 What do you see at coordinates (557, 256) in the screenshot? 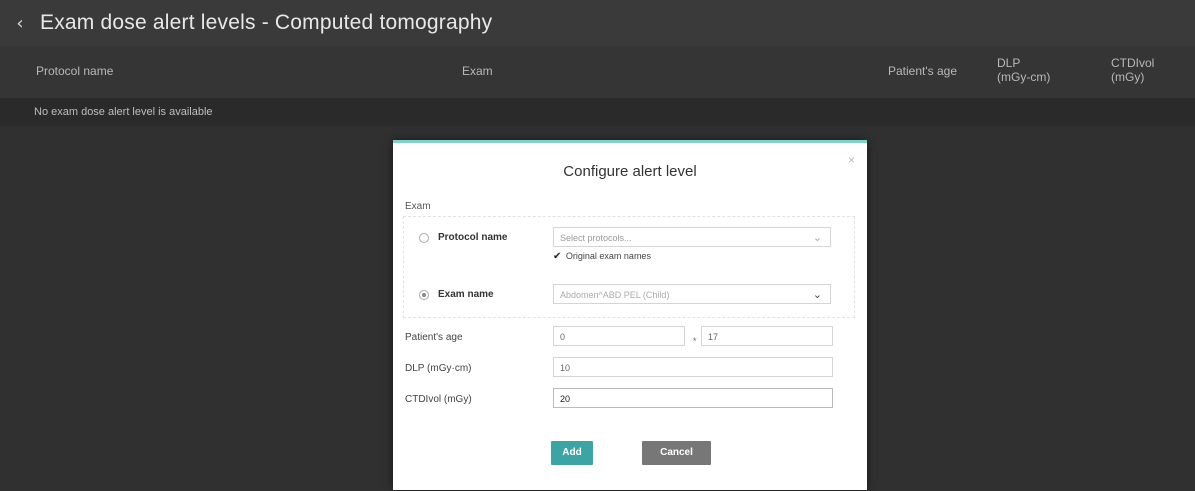
I see `checkmark-icon: ✔` at bounding box center [557, 256].